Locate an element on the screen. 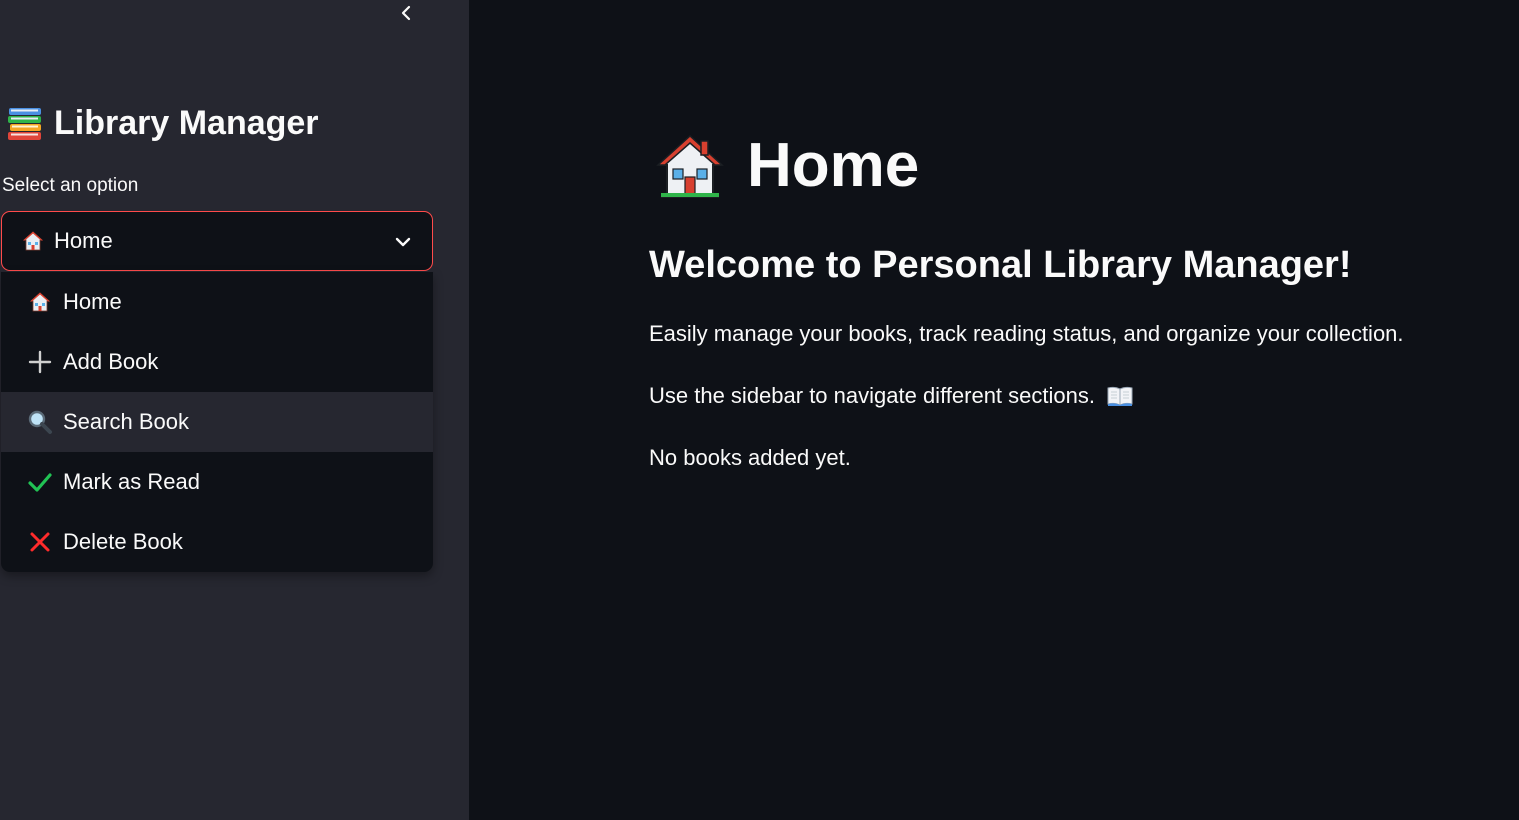 Image resolution: width=1519 pixels, height=820 pixels. sidebar-title: Library Manager is located at coordinates (162, 123).